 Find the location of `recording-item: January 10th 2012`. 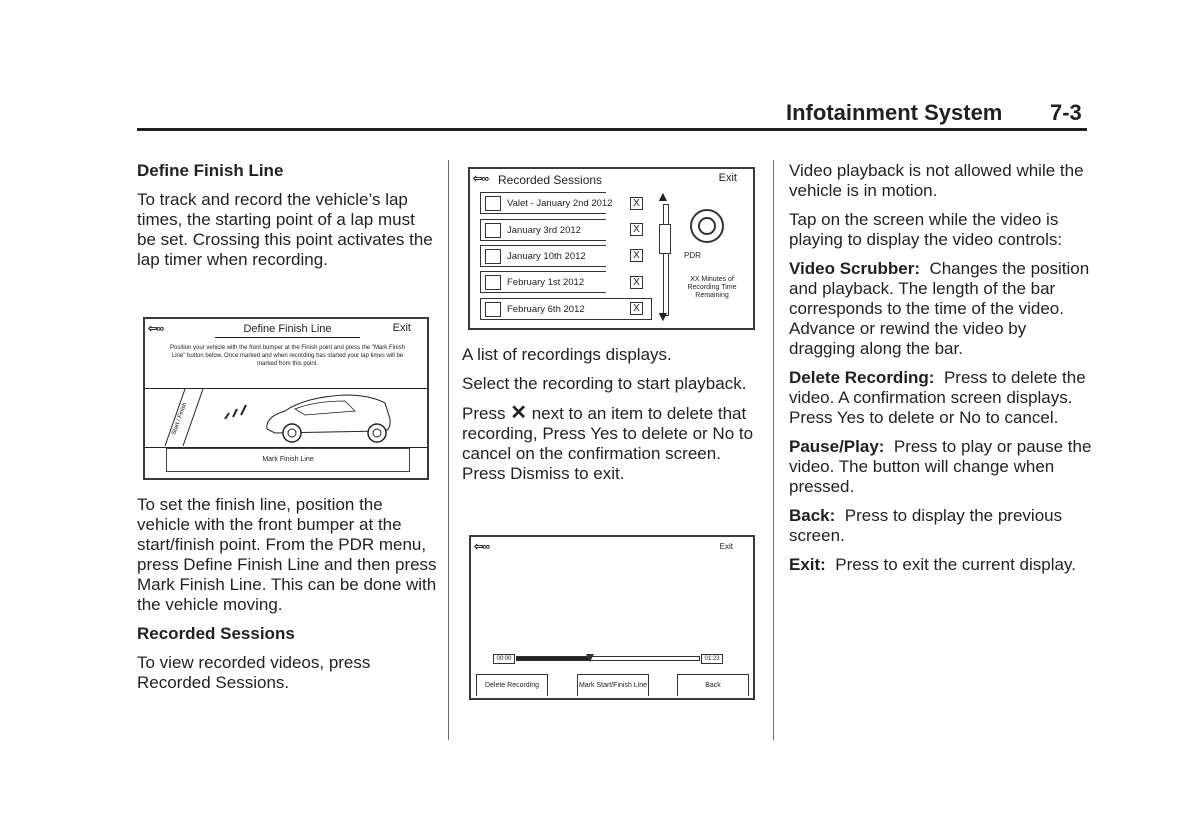

recording-item: January 10th 2012 is located at coordinates (543, 256).